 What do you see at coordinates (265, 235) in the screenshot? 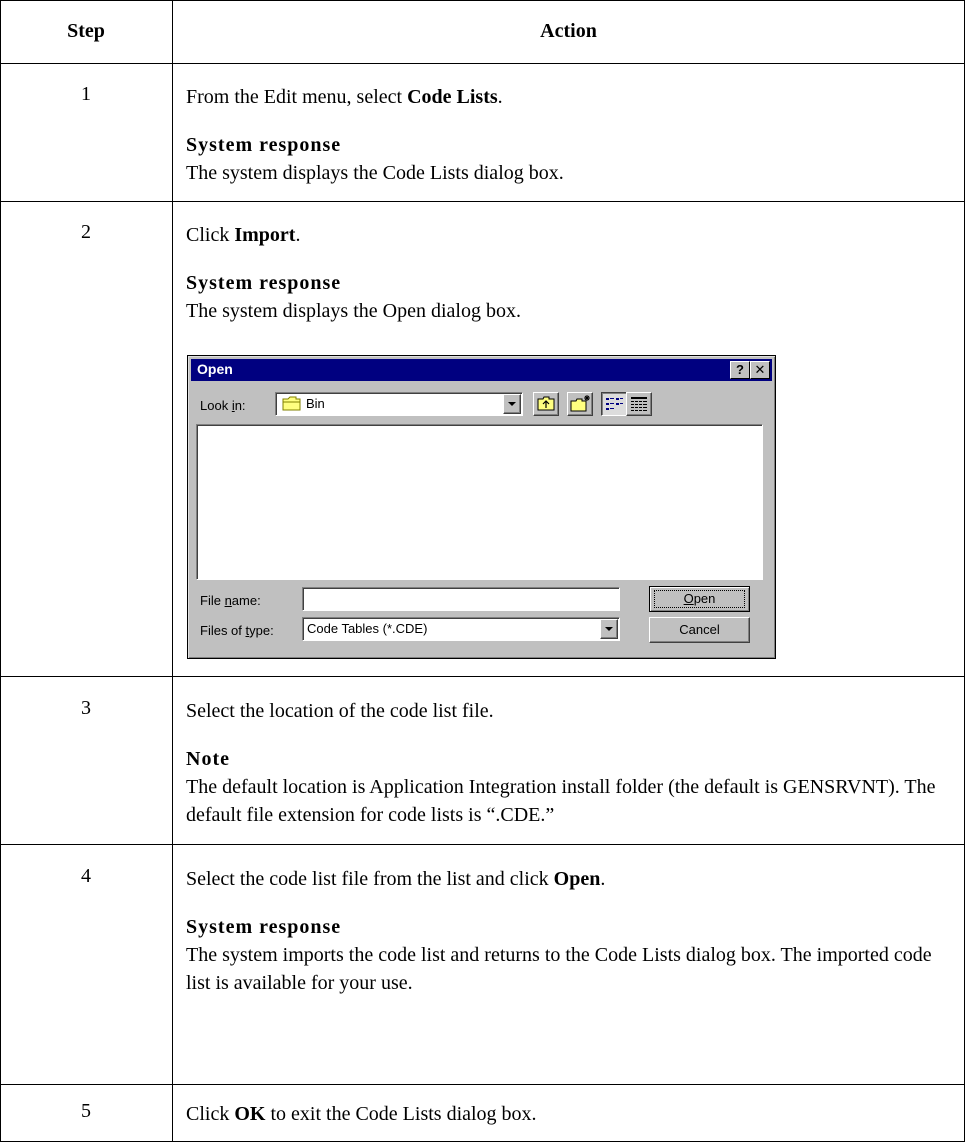
I see `ui-term: Import` at bounding box center [265, 235].